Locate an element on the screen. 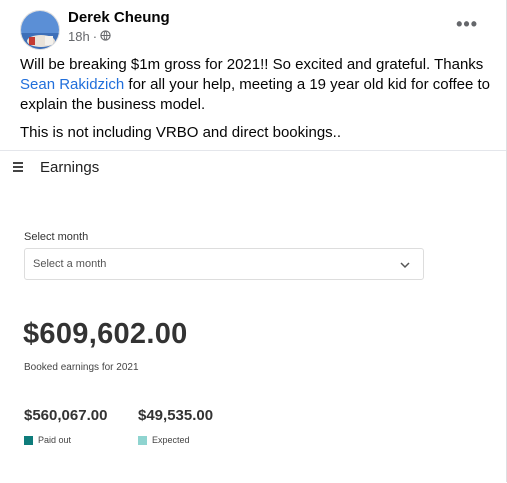 Image resolution: width=507 pixels, height=483 pixels. author-name: Derek Cheung is located at coordinates (119, 17).